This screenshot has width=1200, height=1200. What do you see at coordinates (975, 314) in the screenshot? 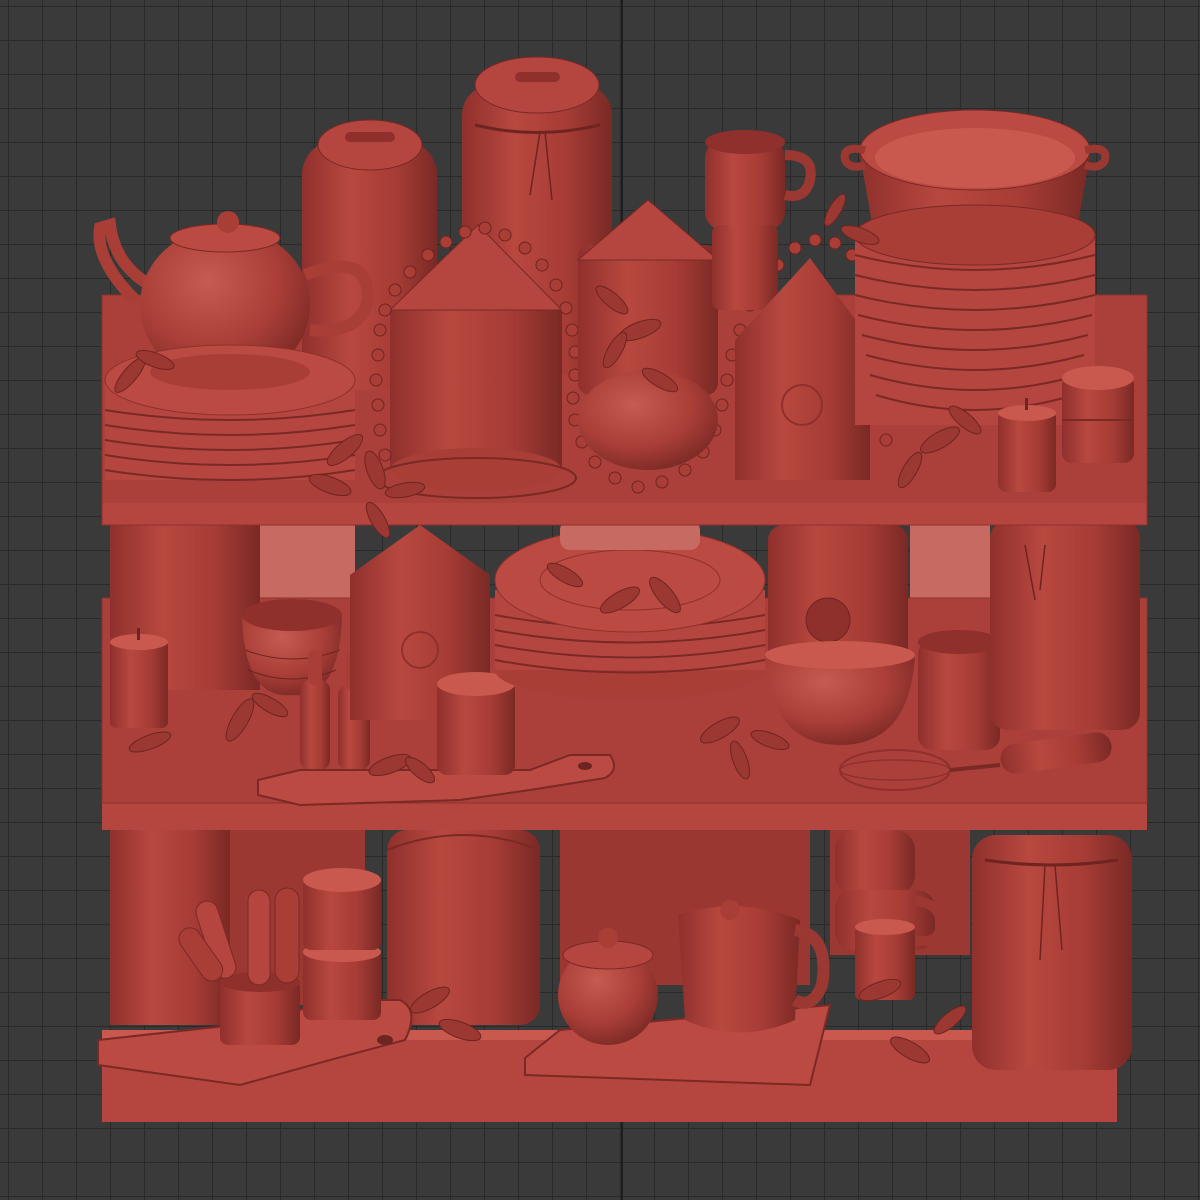
I see `top-plate-stack-right` at bounding box center [975, 314].